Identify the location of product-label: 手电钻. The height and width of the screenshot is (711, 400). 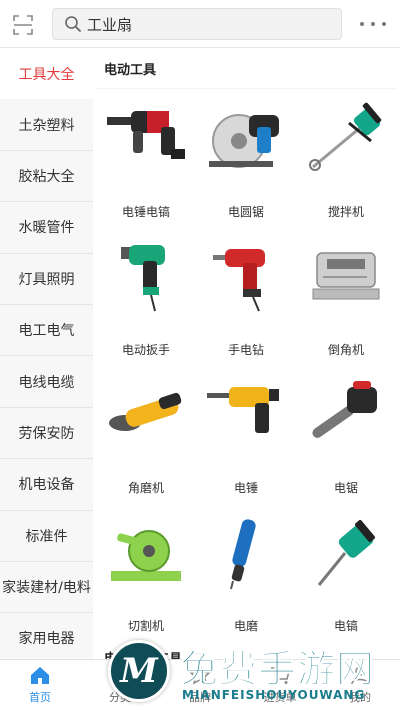
(245, 350).